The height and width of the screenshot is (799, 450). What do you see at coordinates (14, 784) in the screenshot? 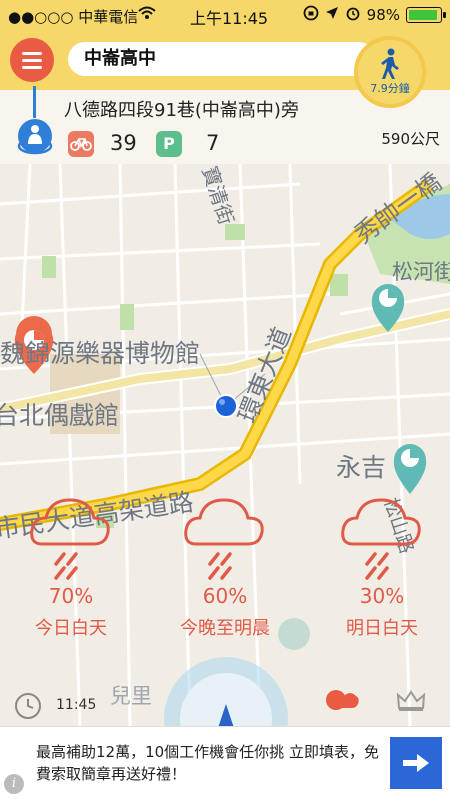
I see `ad-info-icon: i` at bounding box center [14, 784].